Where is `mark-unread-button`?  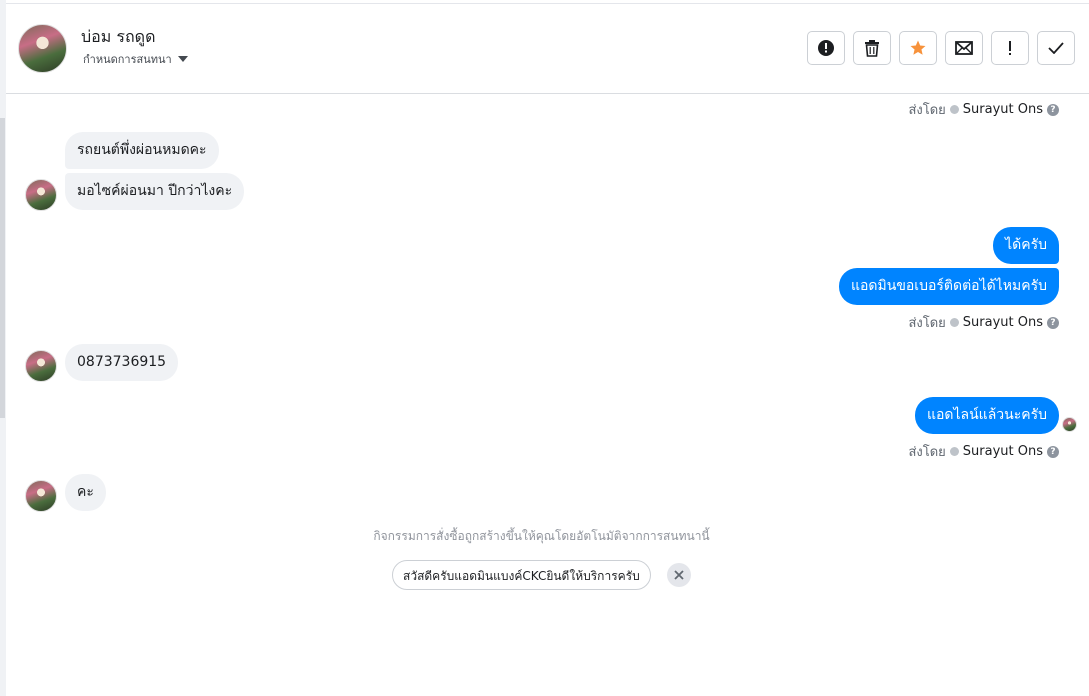
mark-unread-button is located at coordinates (964, 48).